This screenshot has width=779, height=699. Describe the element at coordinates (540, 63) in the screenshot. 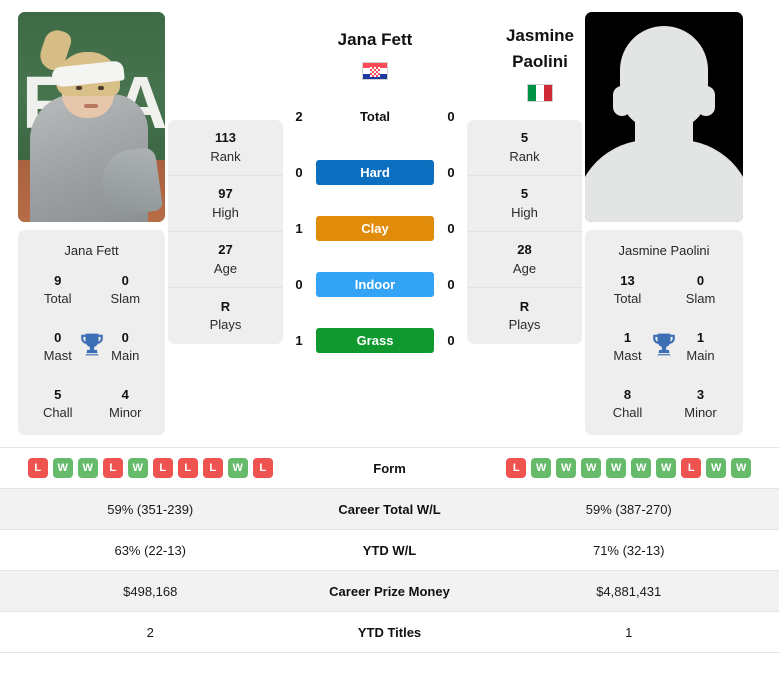

I see `right-player-name-line2: Paolini` at that location.